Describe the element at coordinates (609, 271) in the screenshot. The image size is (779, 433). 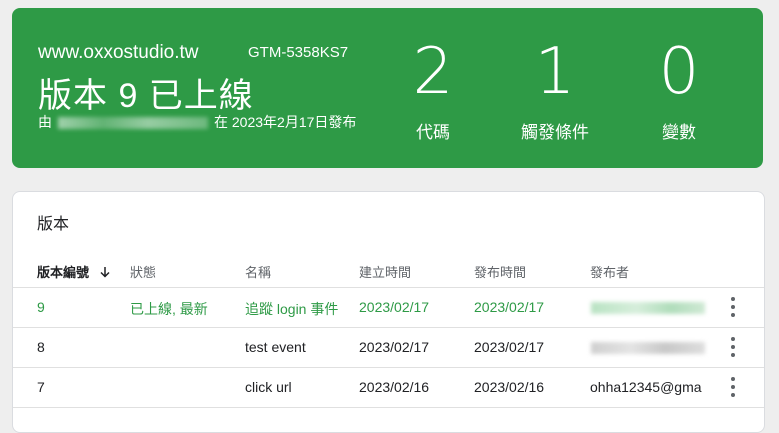
I see `column-header-publisher: 發布者` at that location.